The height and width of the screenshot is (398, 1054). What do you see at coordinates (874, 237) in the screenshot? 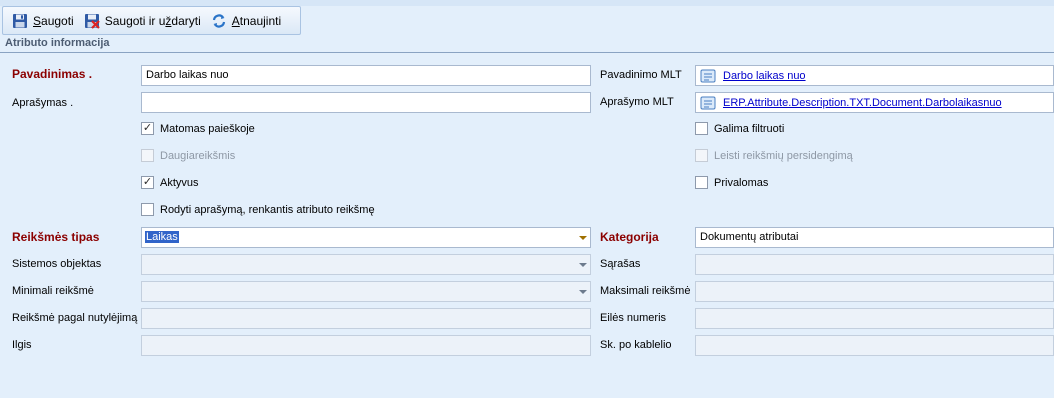
I see `category-input: Dokumentų atributai` at bounding box center [874, 237].